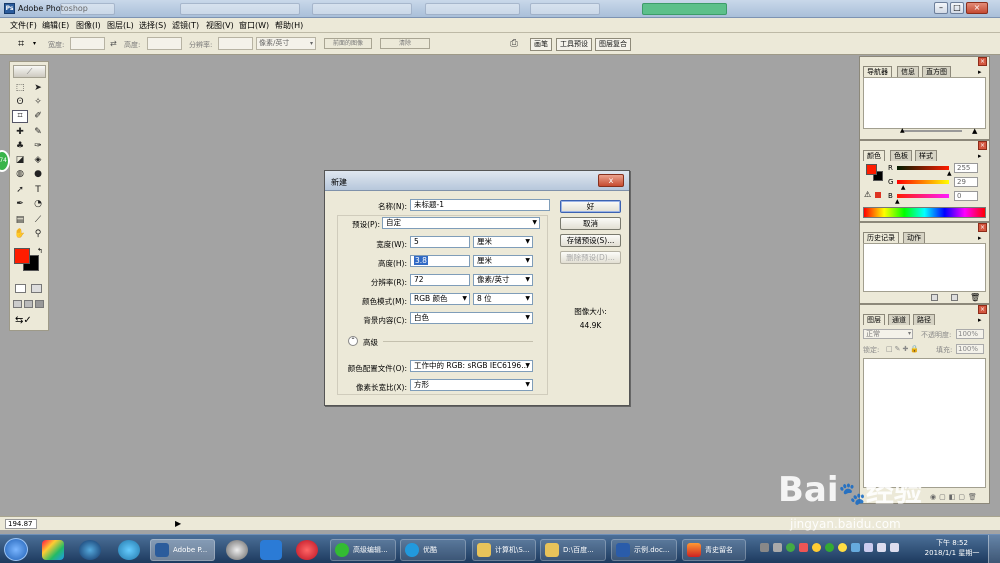 The width and height of the screenshot is (1000, 563). I want to click on screen-mode-full-icon, so click(39, 304).